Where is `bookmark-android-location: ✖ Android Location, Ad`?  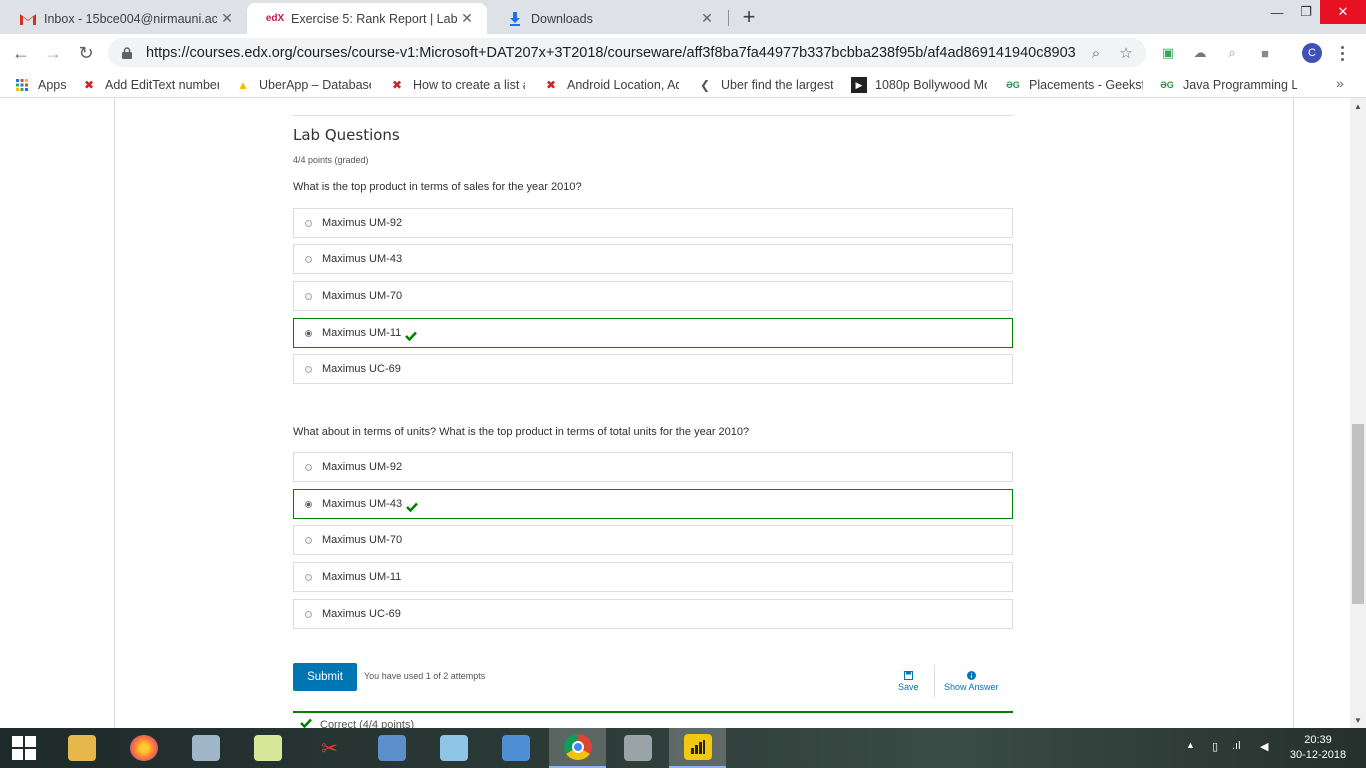 bookmark-android-location: ✖ Android Location, Ad is located at coordinates (611, 85).